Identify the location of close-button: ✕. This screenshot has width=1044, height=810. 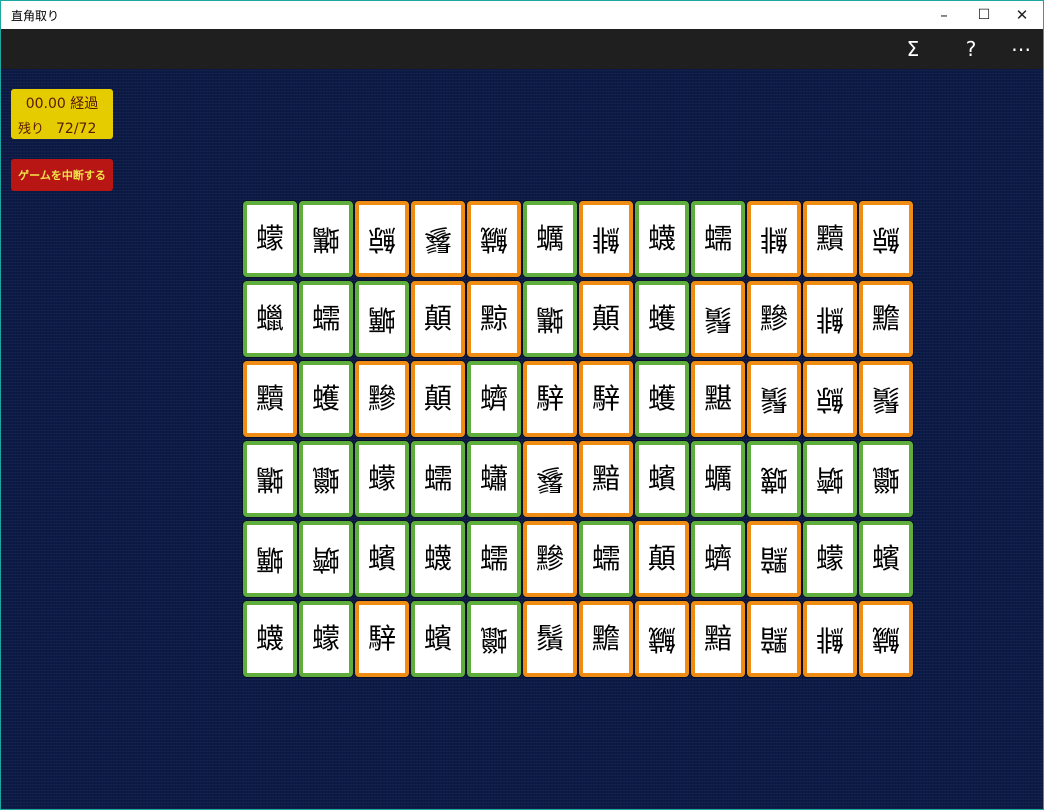
(1021, 15).